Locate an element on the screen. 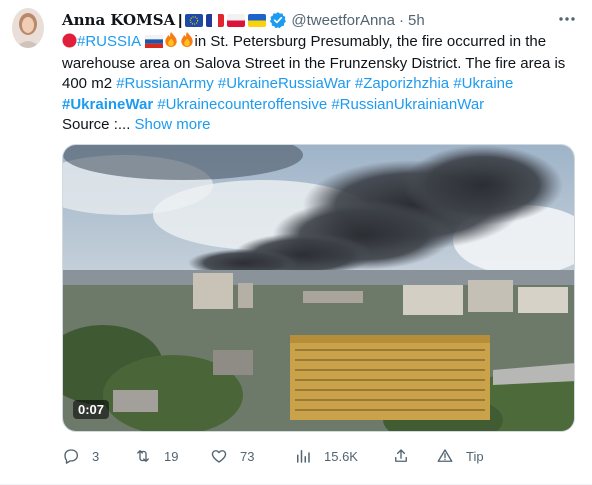 The height and width of the screenshot is (485, 592). like-button: 73 is located at coordinates (232, 456).